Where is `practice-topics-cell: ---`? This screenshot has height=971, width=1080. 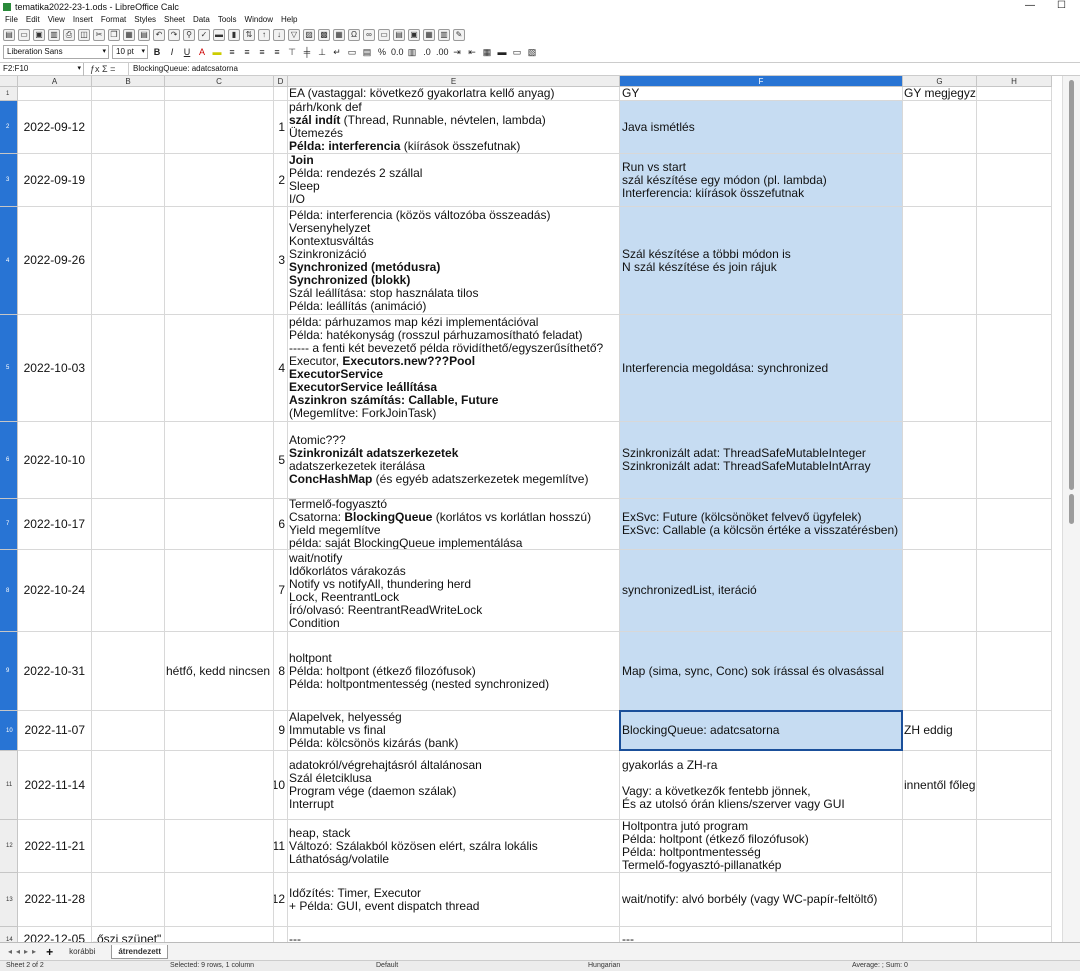 practice-topics-cell: --- is located at coordinates (761, 934).